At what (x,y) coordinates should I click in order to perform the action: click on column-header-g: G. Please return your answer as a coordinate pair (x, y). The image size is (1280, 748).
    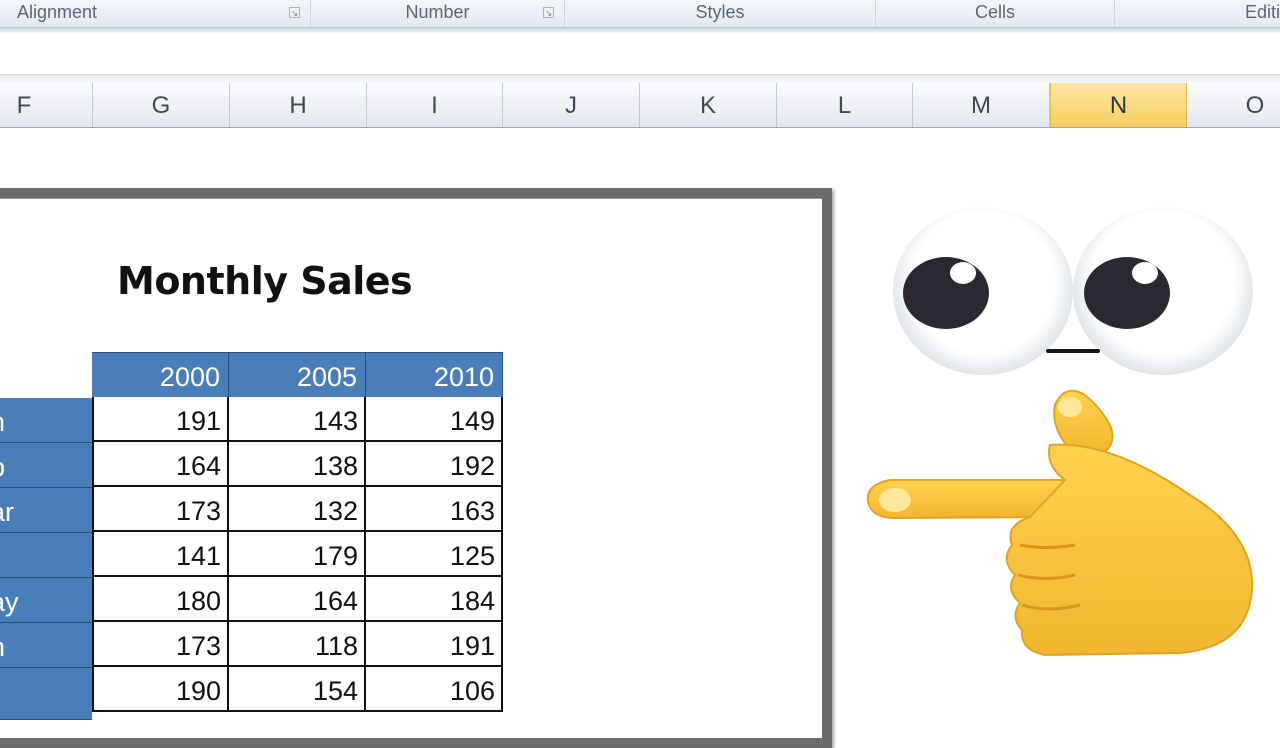
    Looking at the image, I should click on (161, 105).